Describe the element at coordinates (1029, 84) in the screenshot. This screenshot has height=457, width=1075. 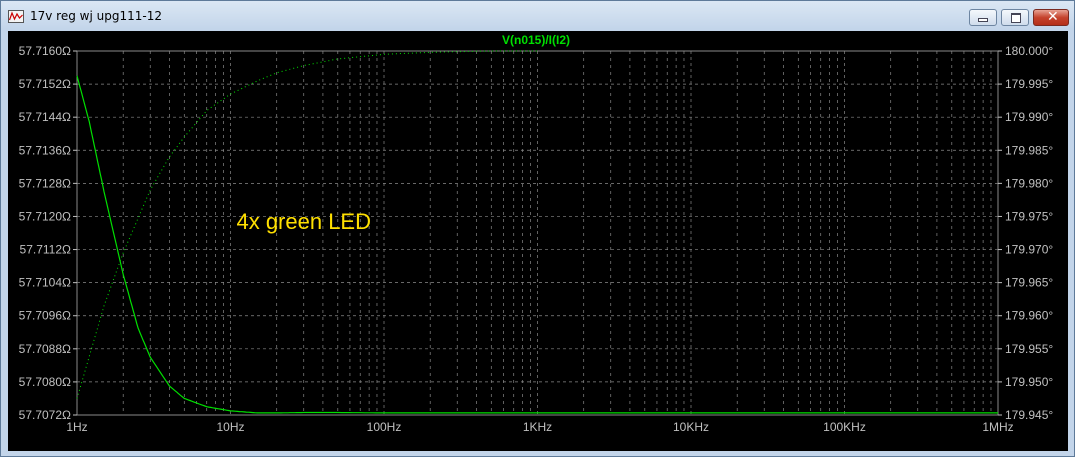
I see `right-tick-label: 179.995°` at that location.